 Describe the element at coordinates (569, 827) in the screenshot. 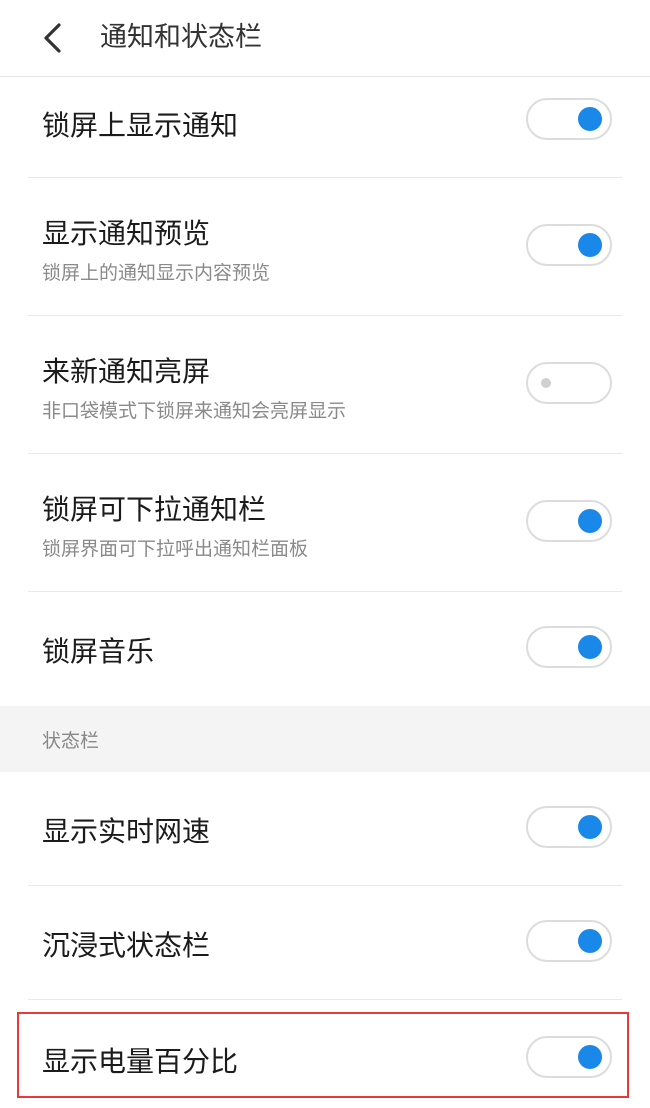

I see `realtime-speed-toggle` at that location.